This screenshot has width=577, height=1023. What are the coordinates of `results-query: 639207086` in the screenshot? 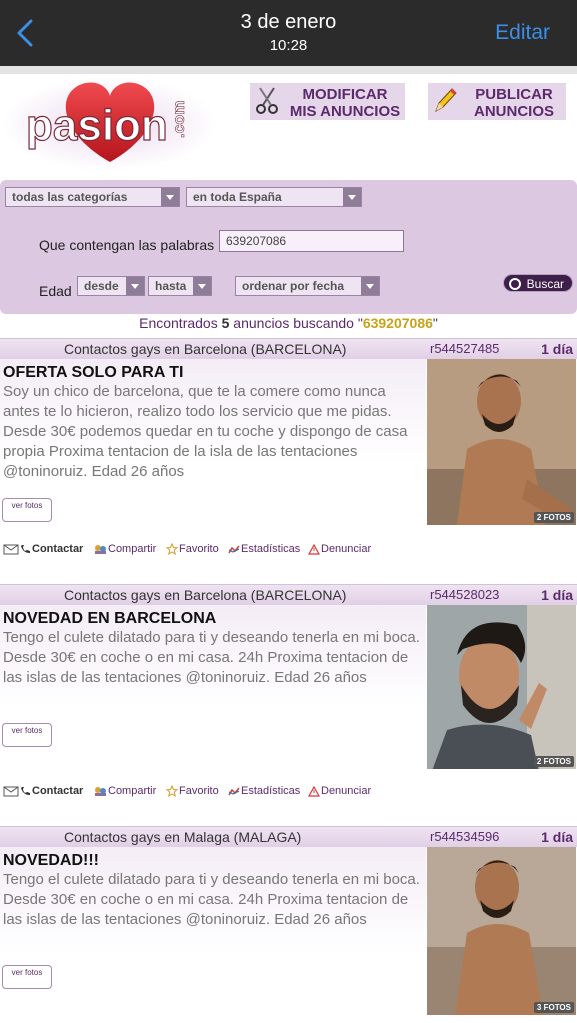 It's located at (397, 323).